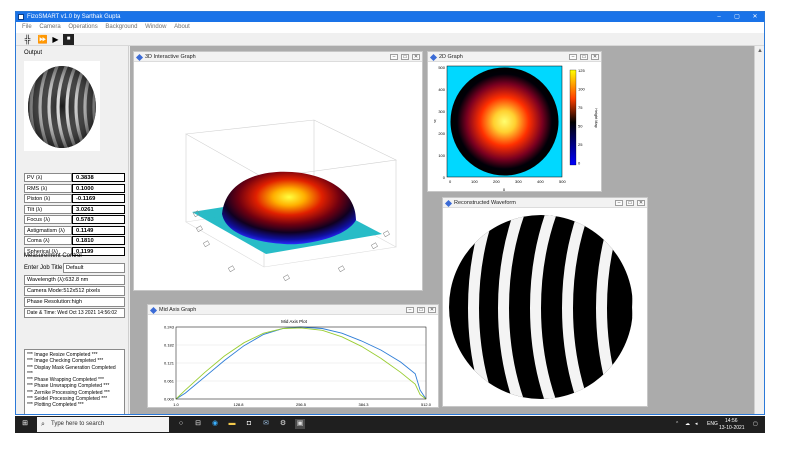 The width and height of the screenshot is (789, 449). Describe the element at coordinates (474, 181) in the screenshot. I see `graph2d-xtick: 100` at that location.